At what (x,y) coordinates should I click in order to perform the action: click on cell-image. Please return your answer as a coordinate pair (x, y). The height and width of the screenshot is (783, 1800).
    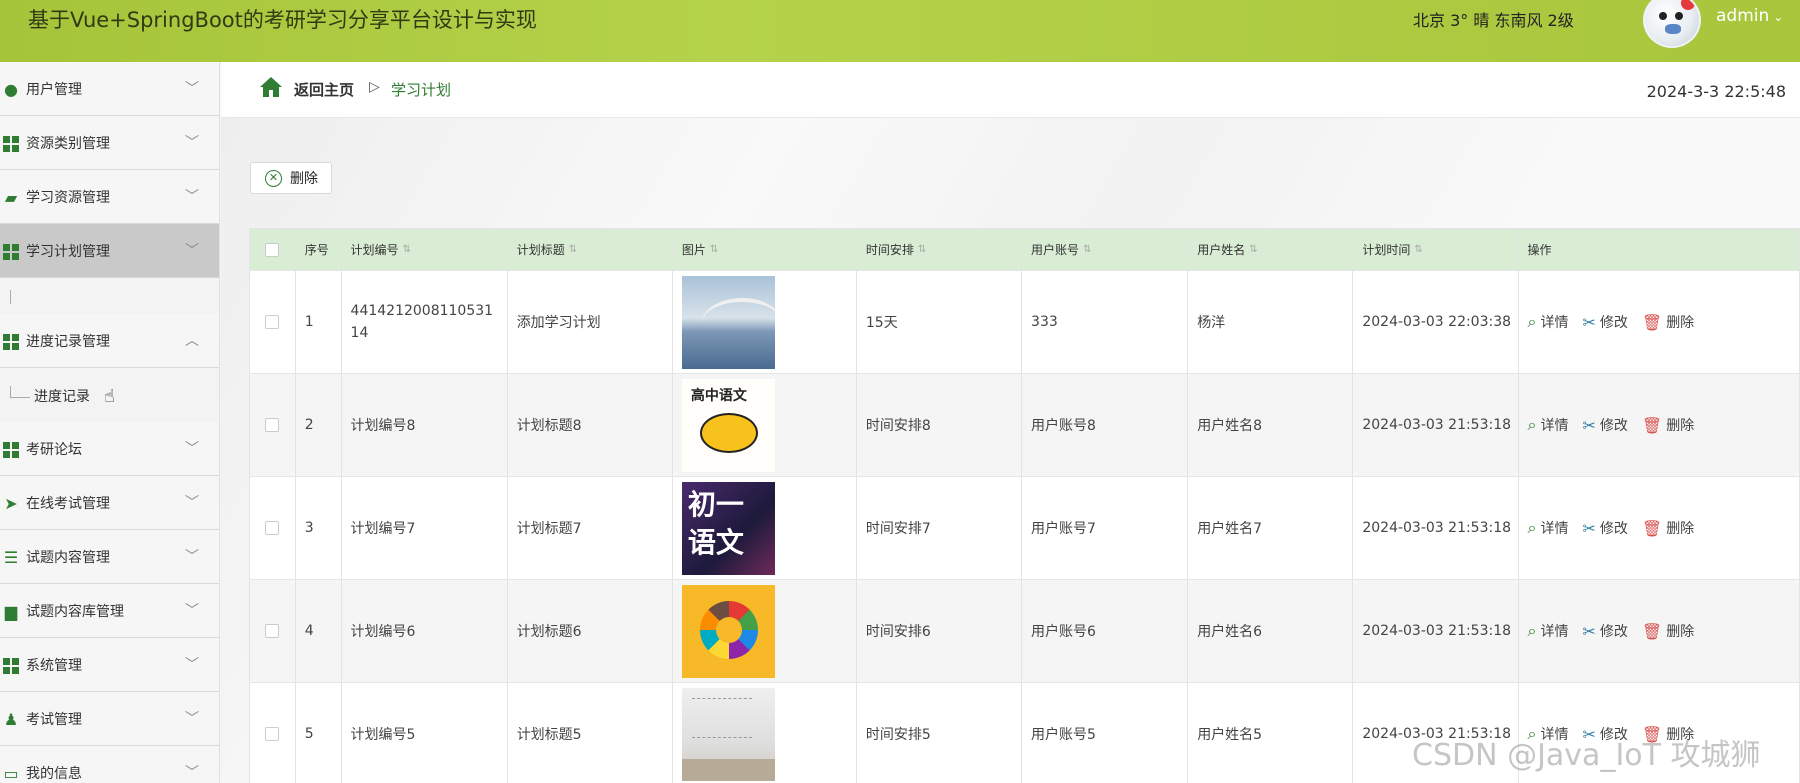
    Looking at the image, I should click on (765, 631).